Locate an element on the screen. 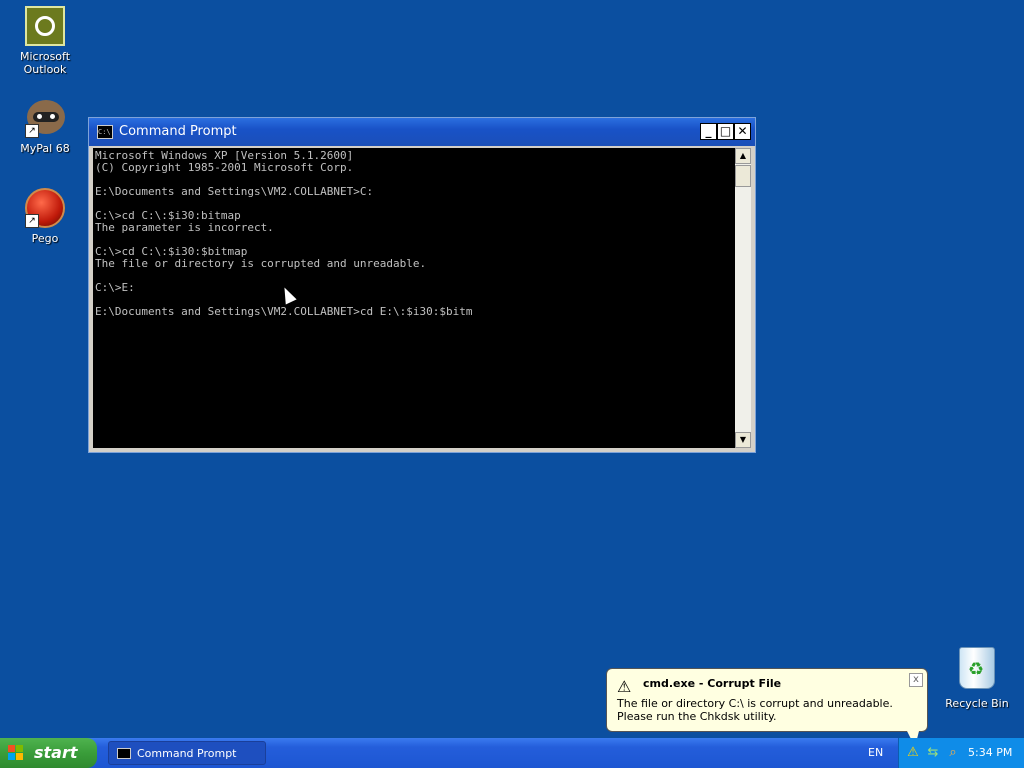  window-title: Command Prompt is located at coordinates (178, 131).